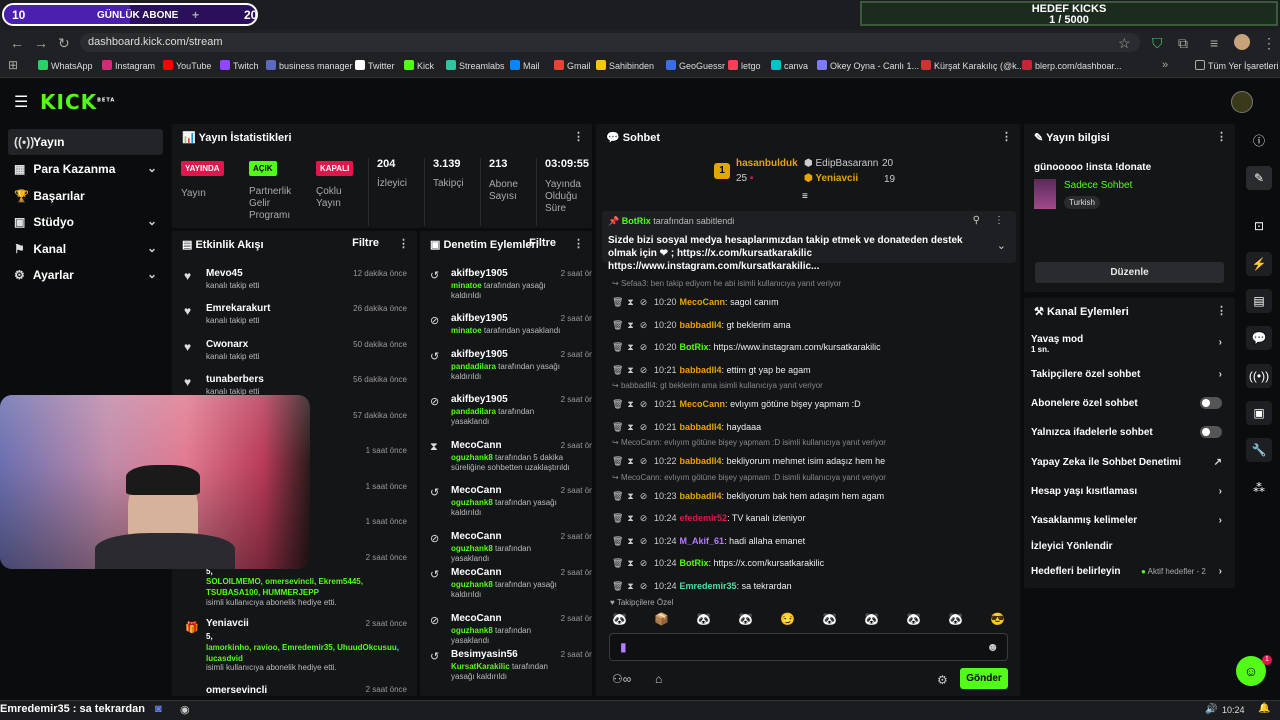 The height and width of the screenshot is (720, 1280). Describe the element at coordinates (419, 65) in the screenshot. I see `bookmark-item: Kick` at that location.